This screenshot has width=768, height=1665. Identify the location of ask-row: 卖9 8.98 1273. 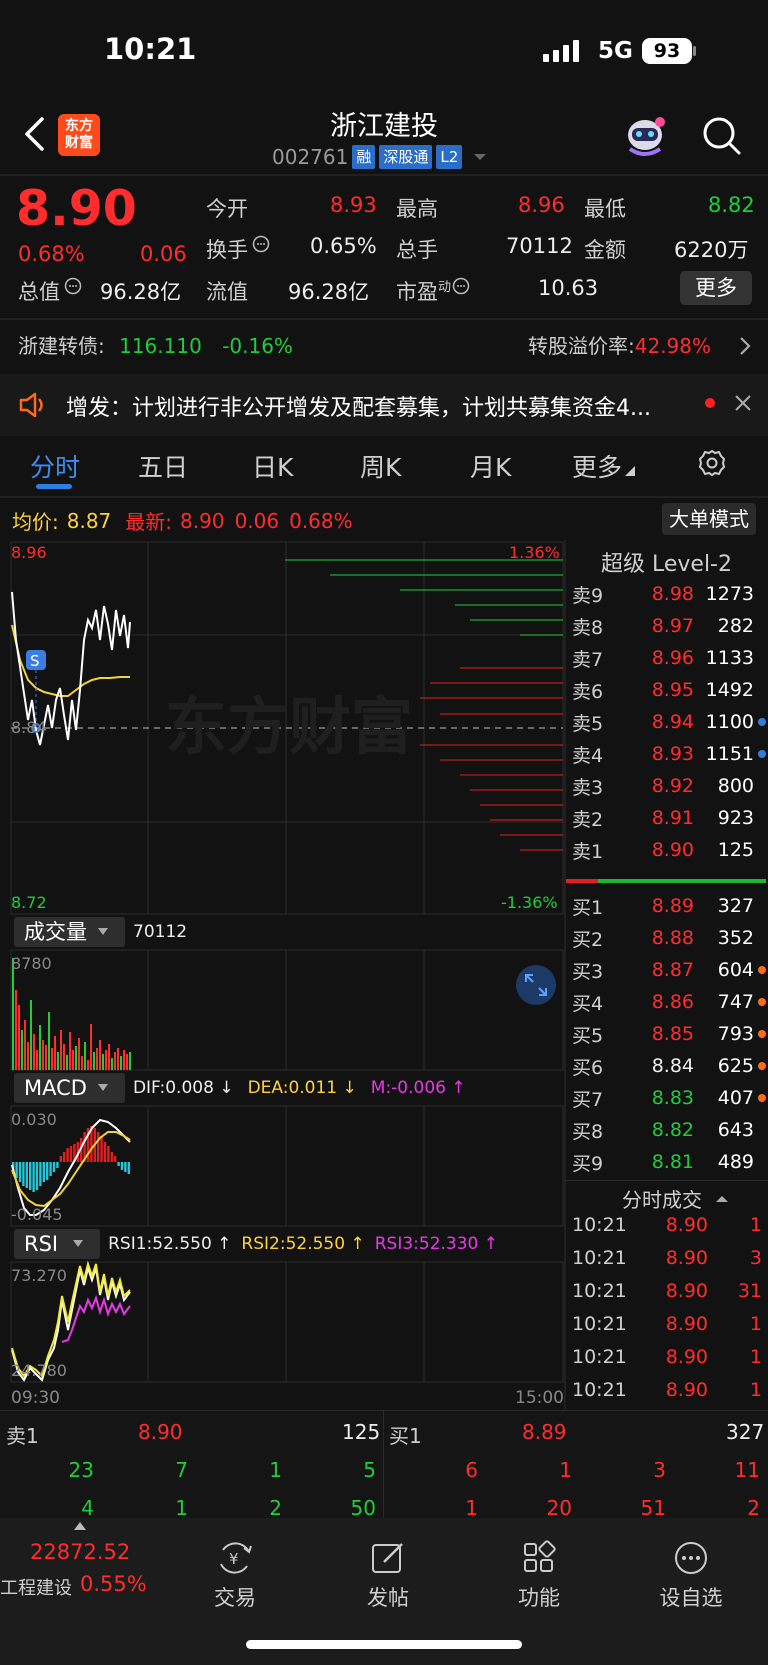
(669, 594).